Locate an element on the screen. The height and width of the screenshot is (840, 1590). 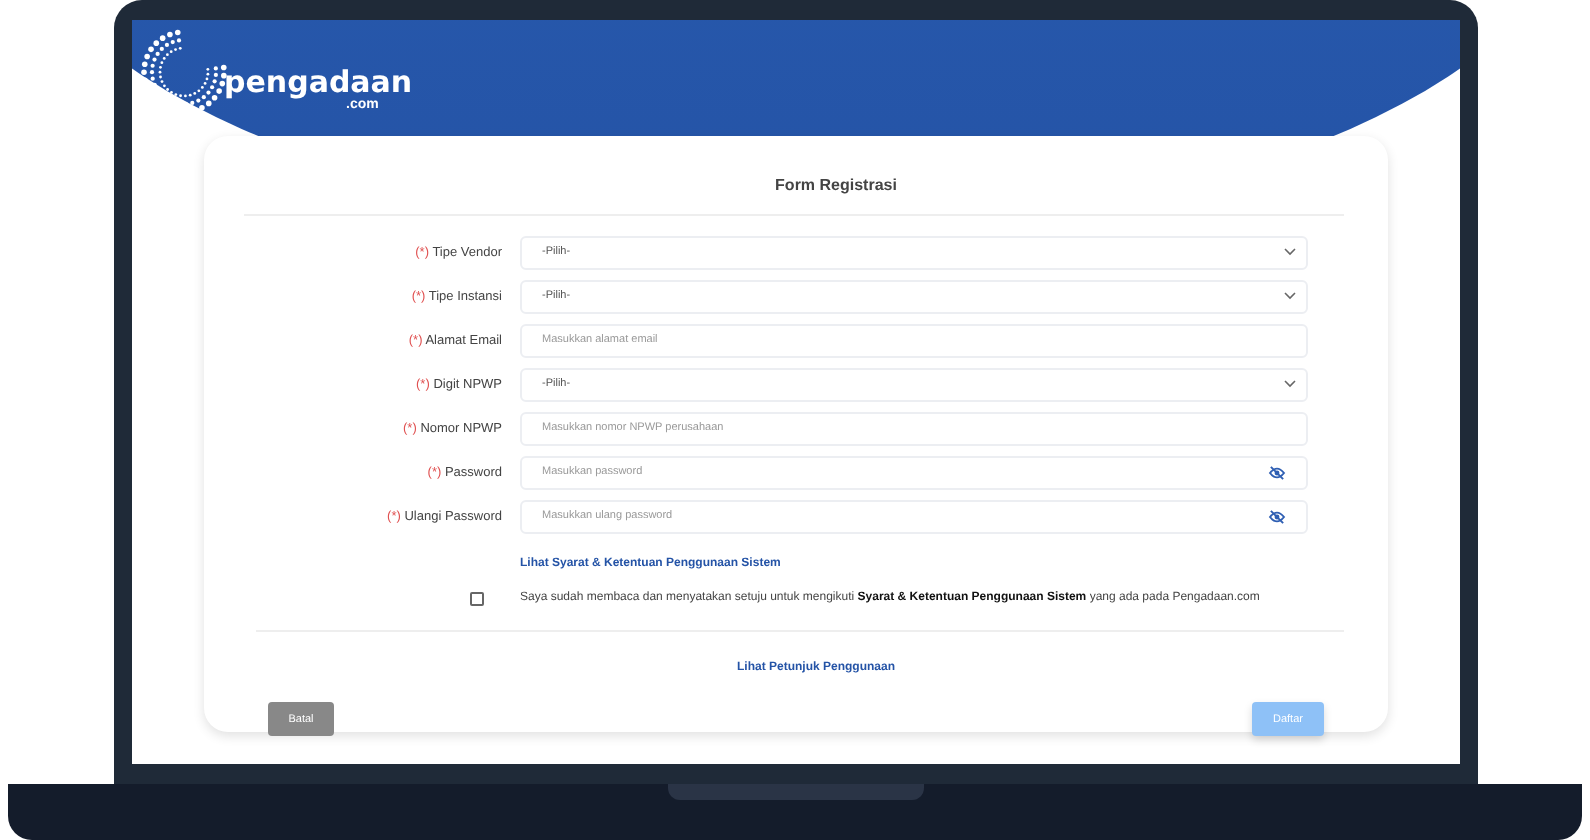
form-title: Form Registrasi is located at coordinates (836, 185).